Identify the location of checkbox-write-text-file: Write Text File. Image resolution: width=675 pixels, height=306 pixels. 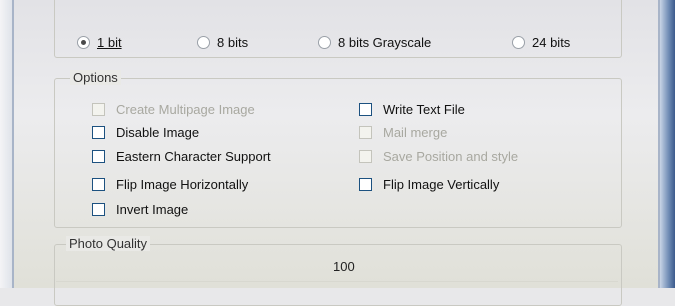
(412, 109).